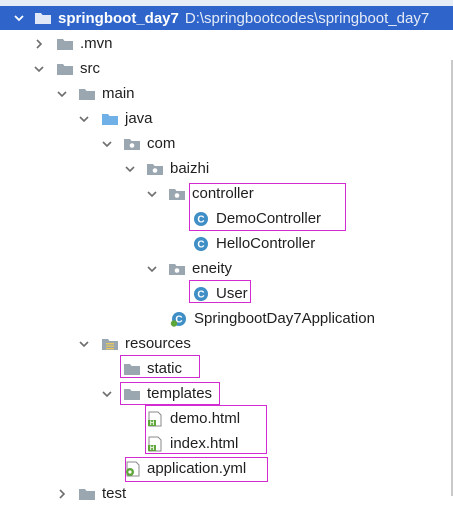 The height and width of the screenshot is (506, 453). Describe the element at coordinates (226, 168) in the screenshot. I see `tree-row-baizhi: baizhi` at that location.